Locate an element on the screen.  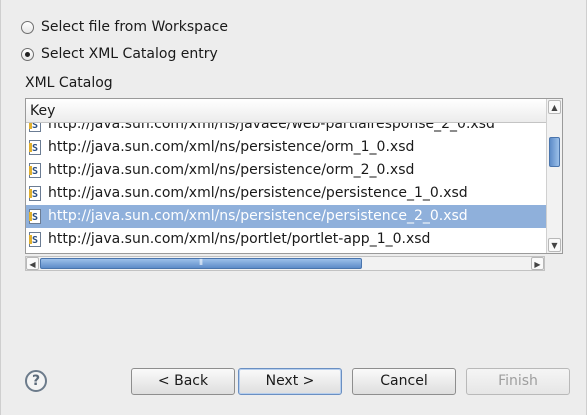
scroll-up-arrow-icon: ▲ is located at coordinates (554, 107).